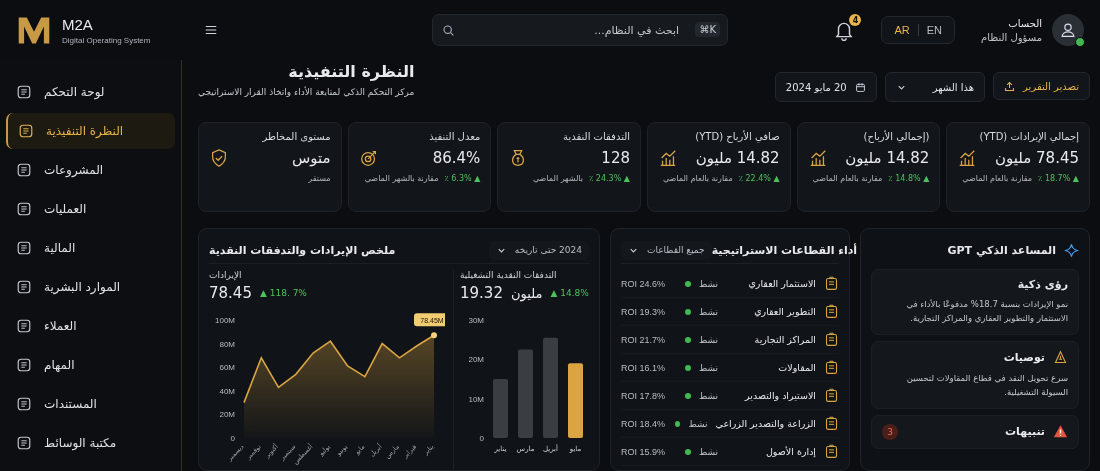 This screenshot has height=471, width=1100. I want to click on menu-icon, so click(211, 30).